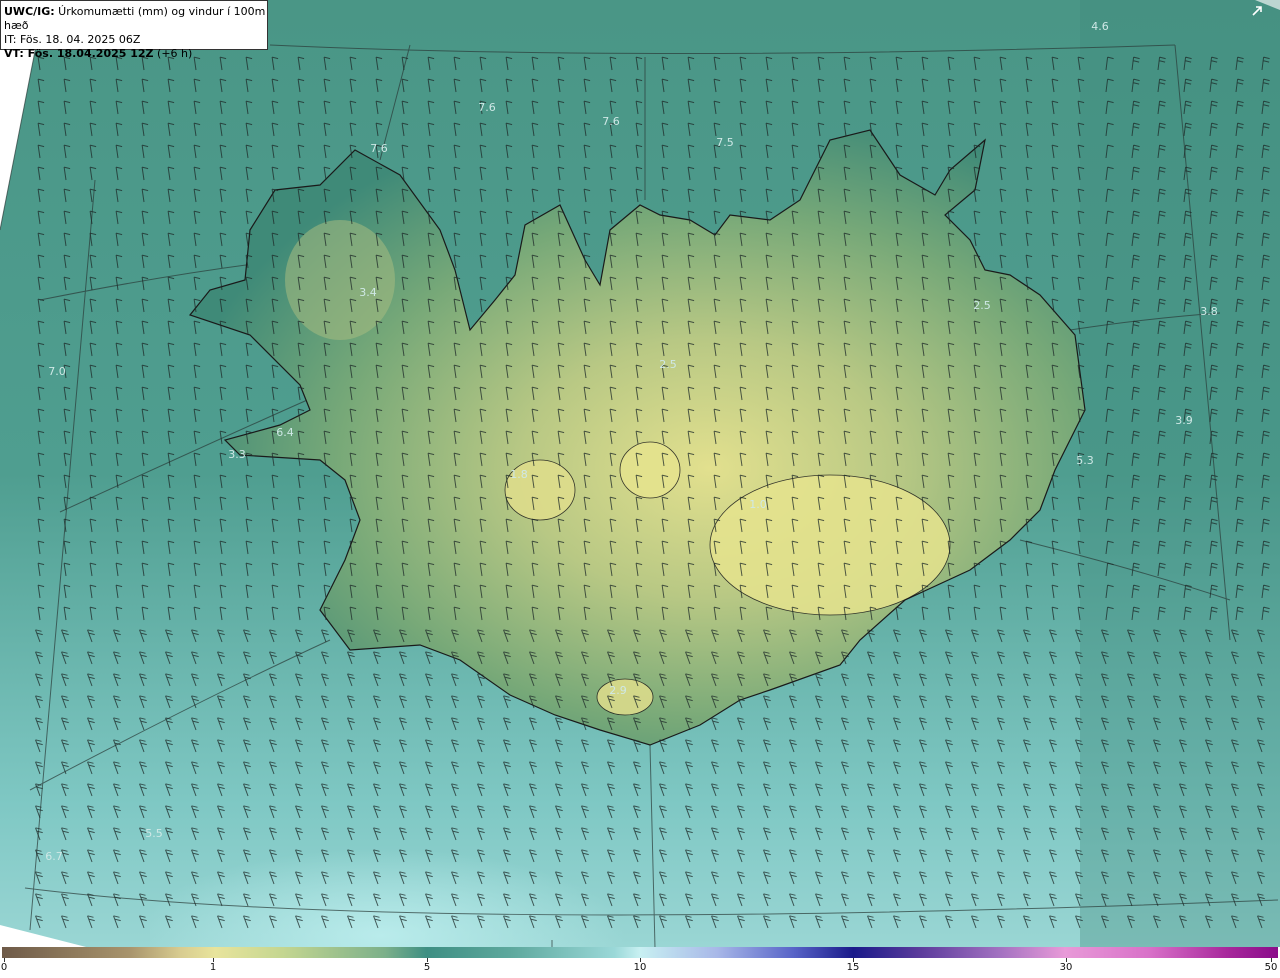 The image size is (1280, 978). What do you see at coordinates (368, 292) in the screenshot?
I see `map-value-label: 3.4` at bounding box center [368, 292].